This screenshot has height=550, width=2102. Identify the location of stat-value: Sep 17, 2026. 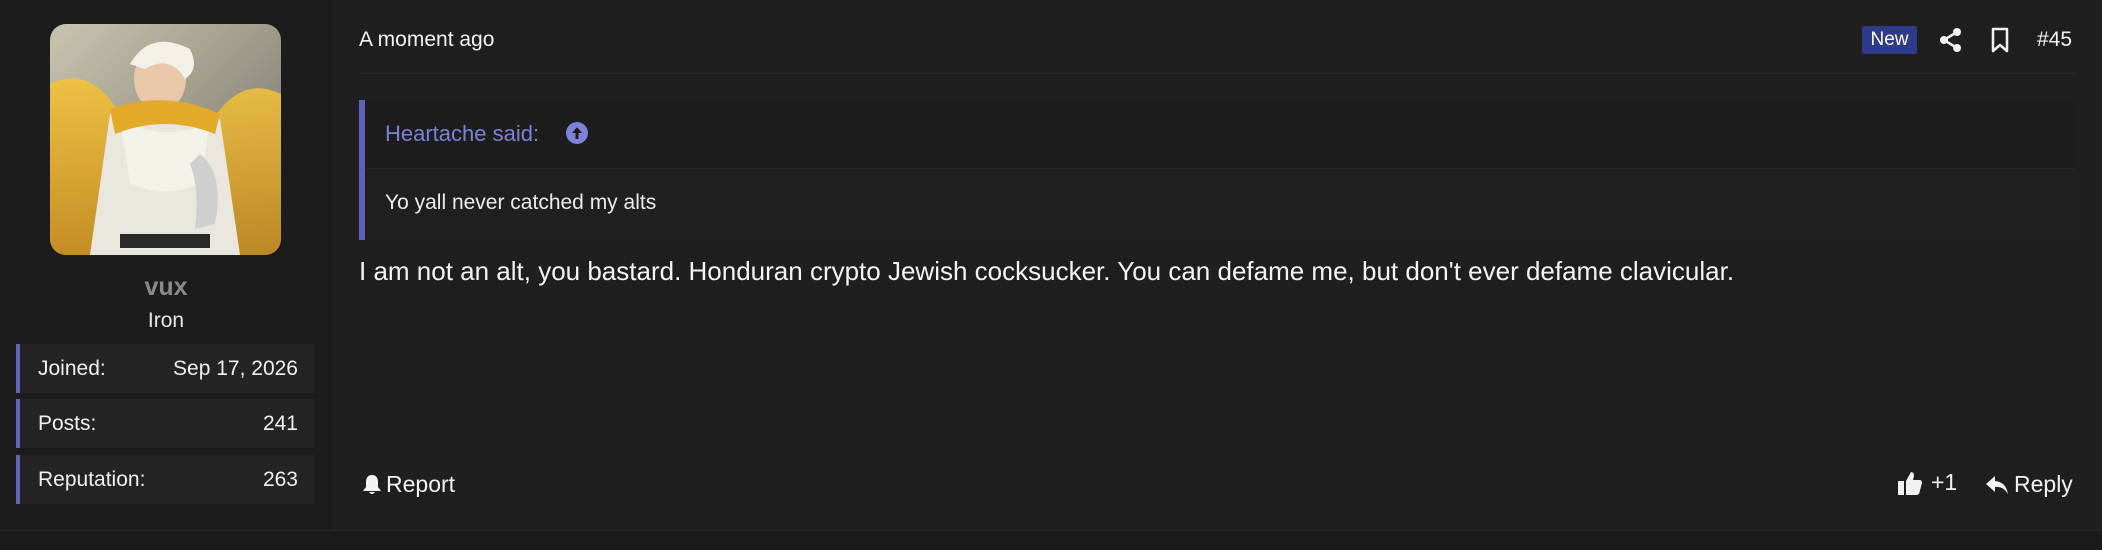
(235, 368).